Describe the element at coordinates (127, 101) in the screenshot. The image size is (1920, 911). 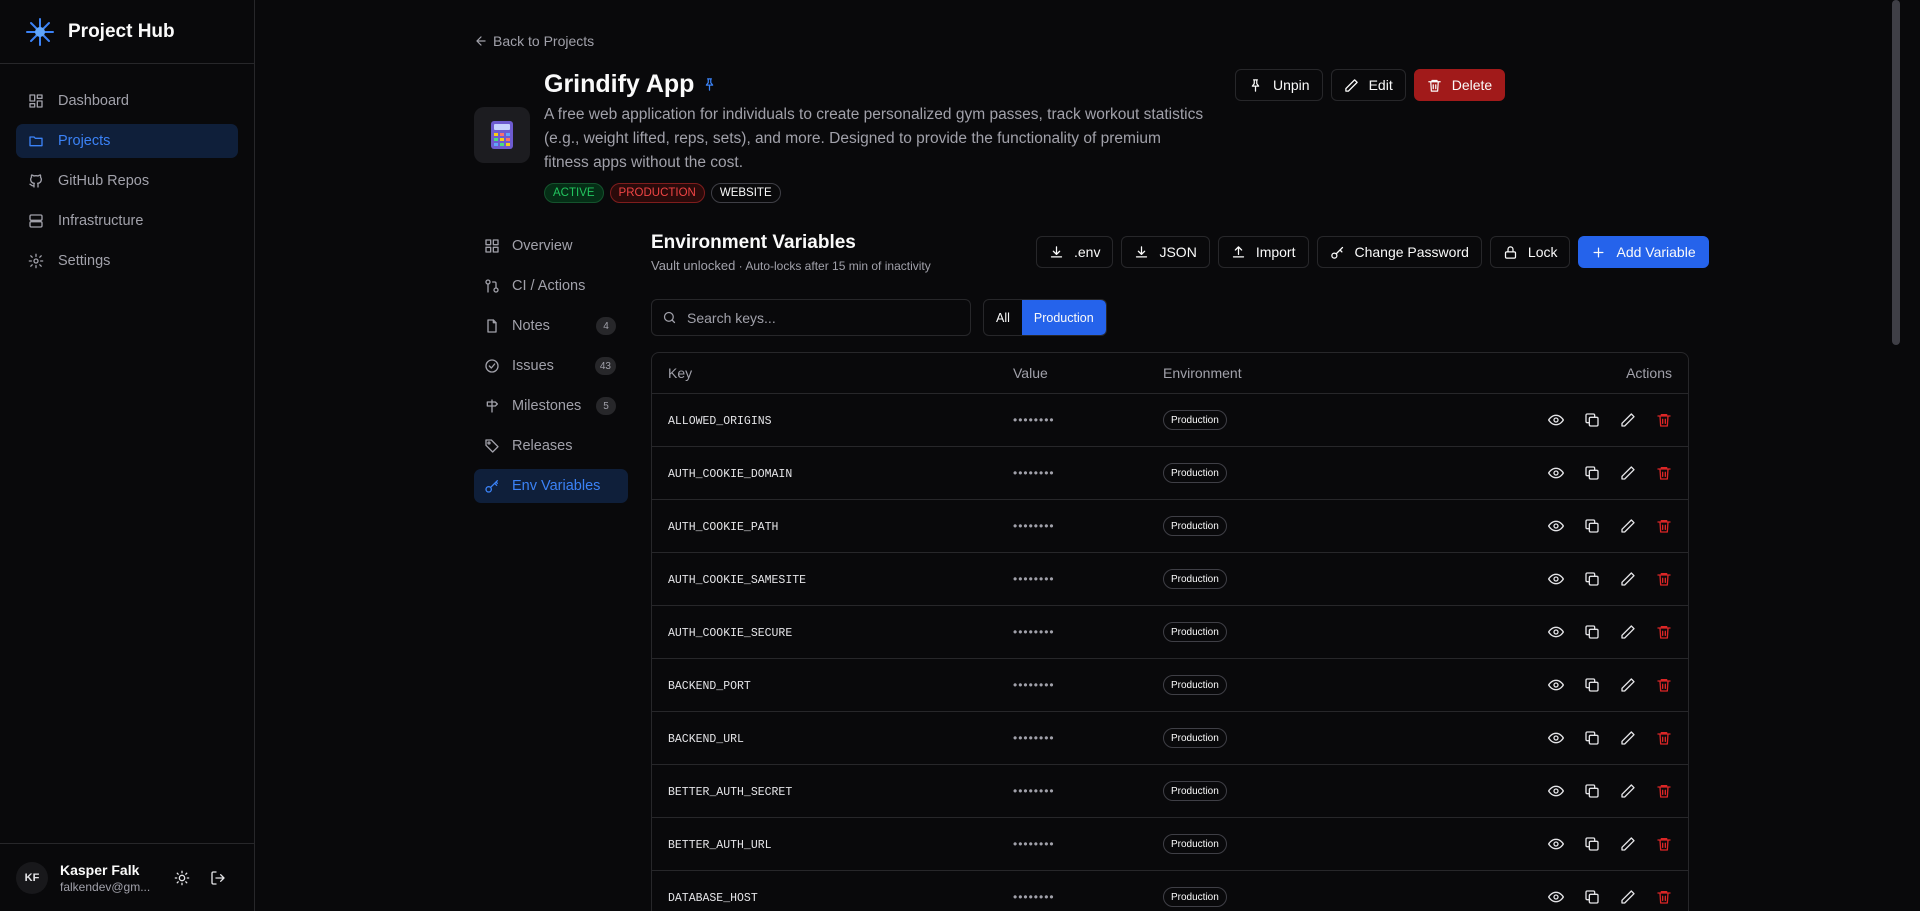
I see `sidebar-item-dashboard: Dashboard` at that location.